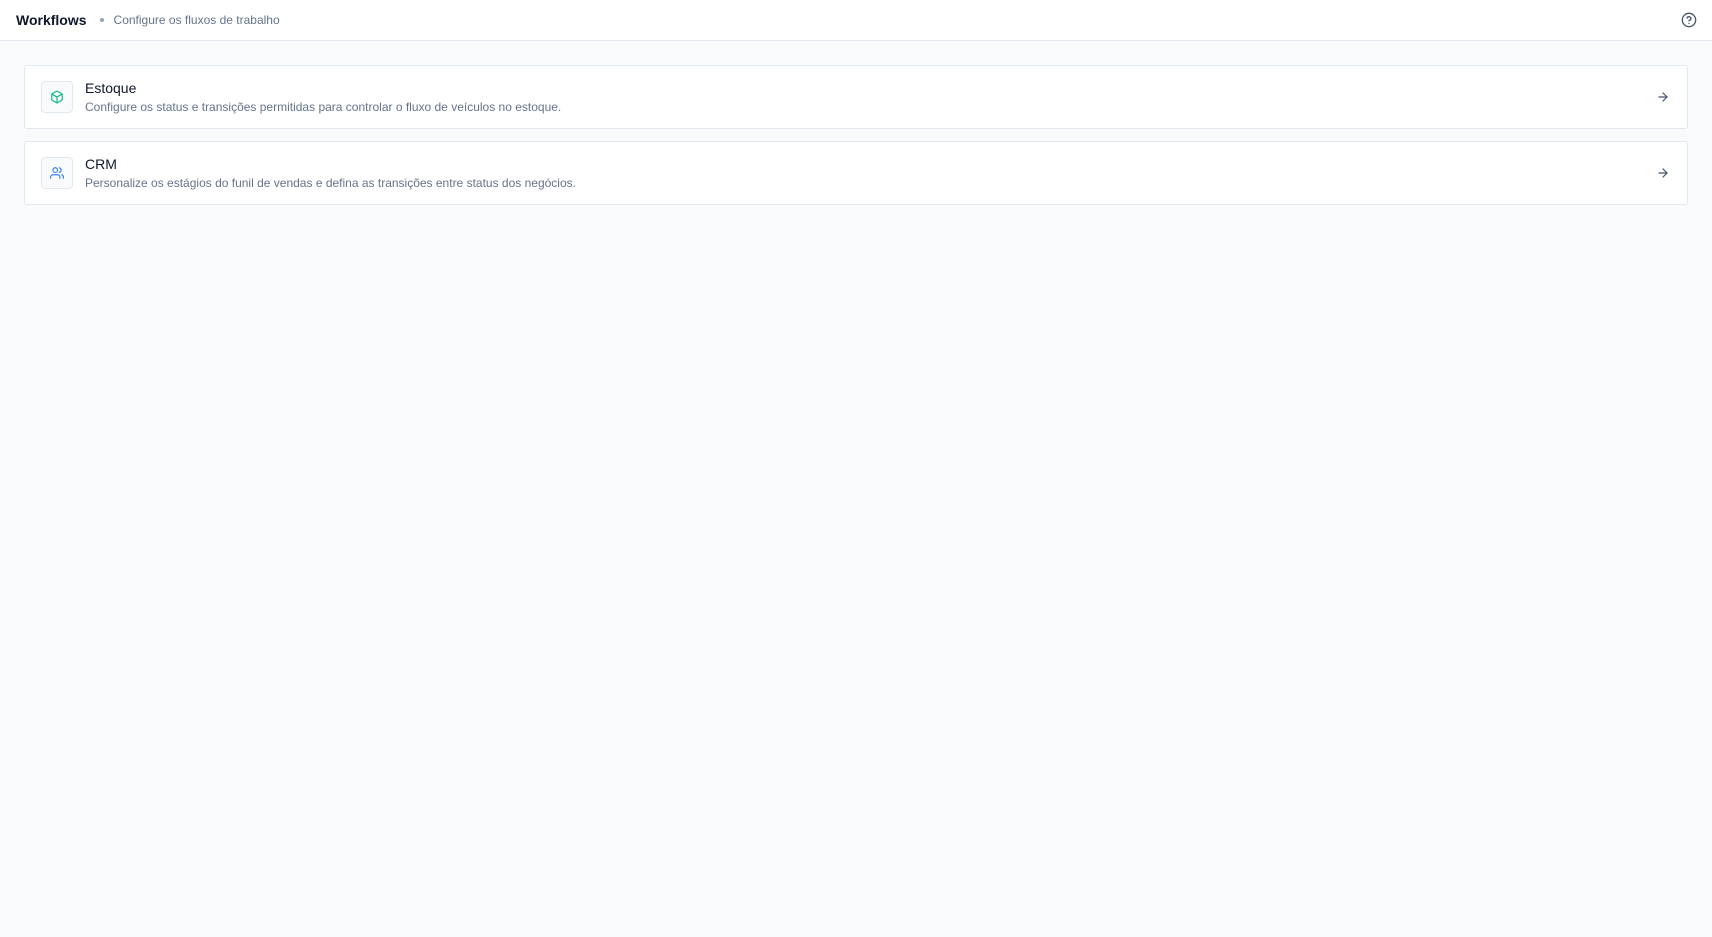 The width and height of the screenshot is (1712, 937). What do you see at coordinates (101, 20) in the screenshot?
I see `separator-dot` at bounding box center [101, 20].